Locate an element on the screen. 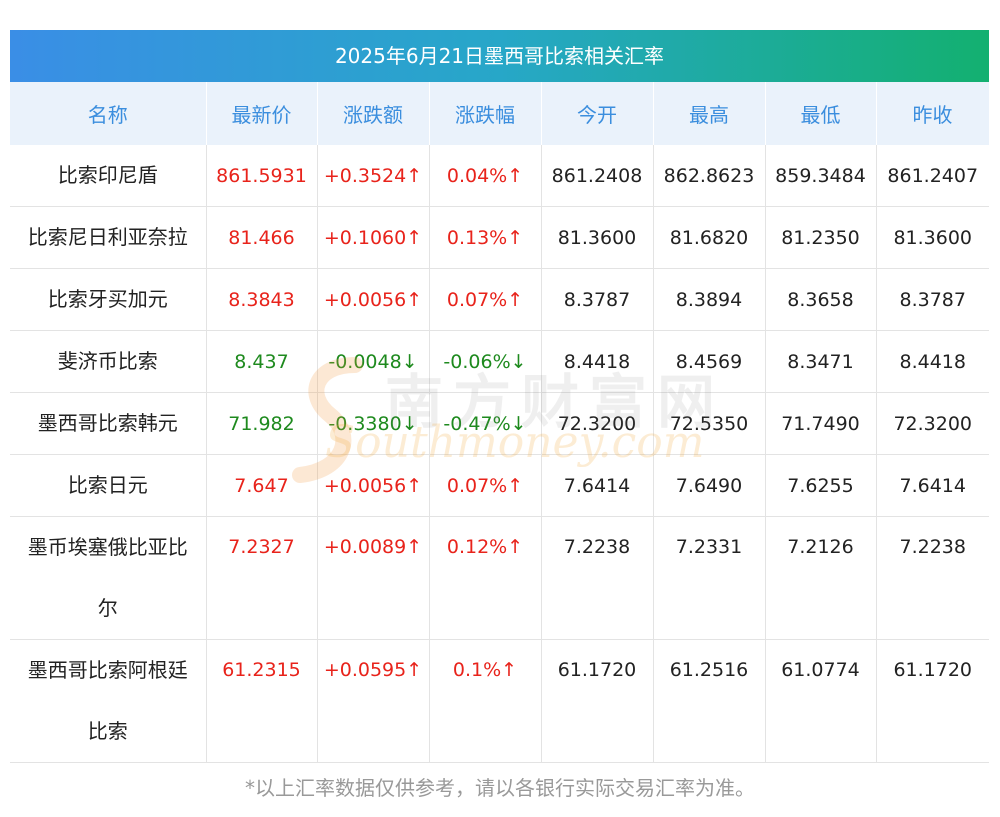  prev-close: 7.6414 is located at coordinates (932, 485).